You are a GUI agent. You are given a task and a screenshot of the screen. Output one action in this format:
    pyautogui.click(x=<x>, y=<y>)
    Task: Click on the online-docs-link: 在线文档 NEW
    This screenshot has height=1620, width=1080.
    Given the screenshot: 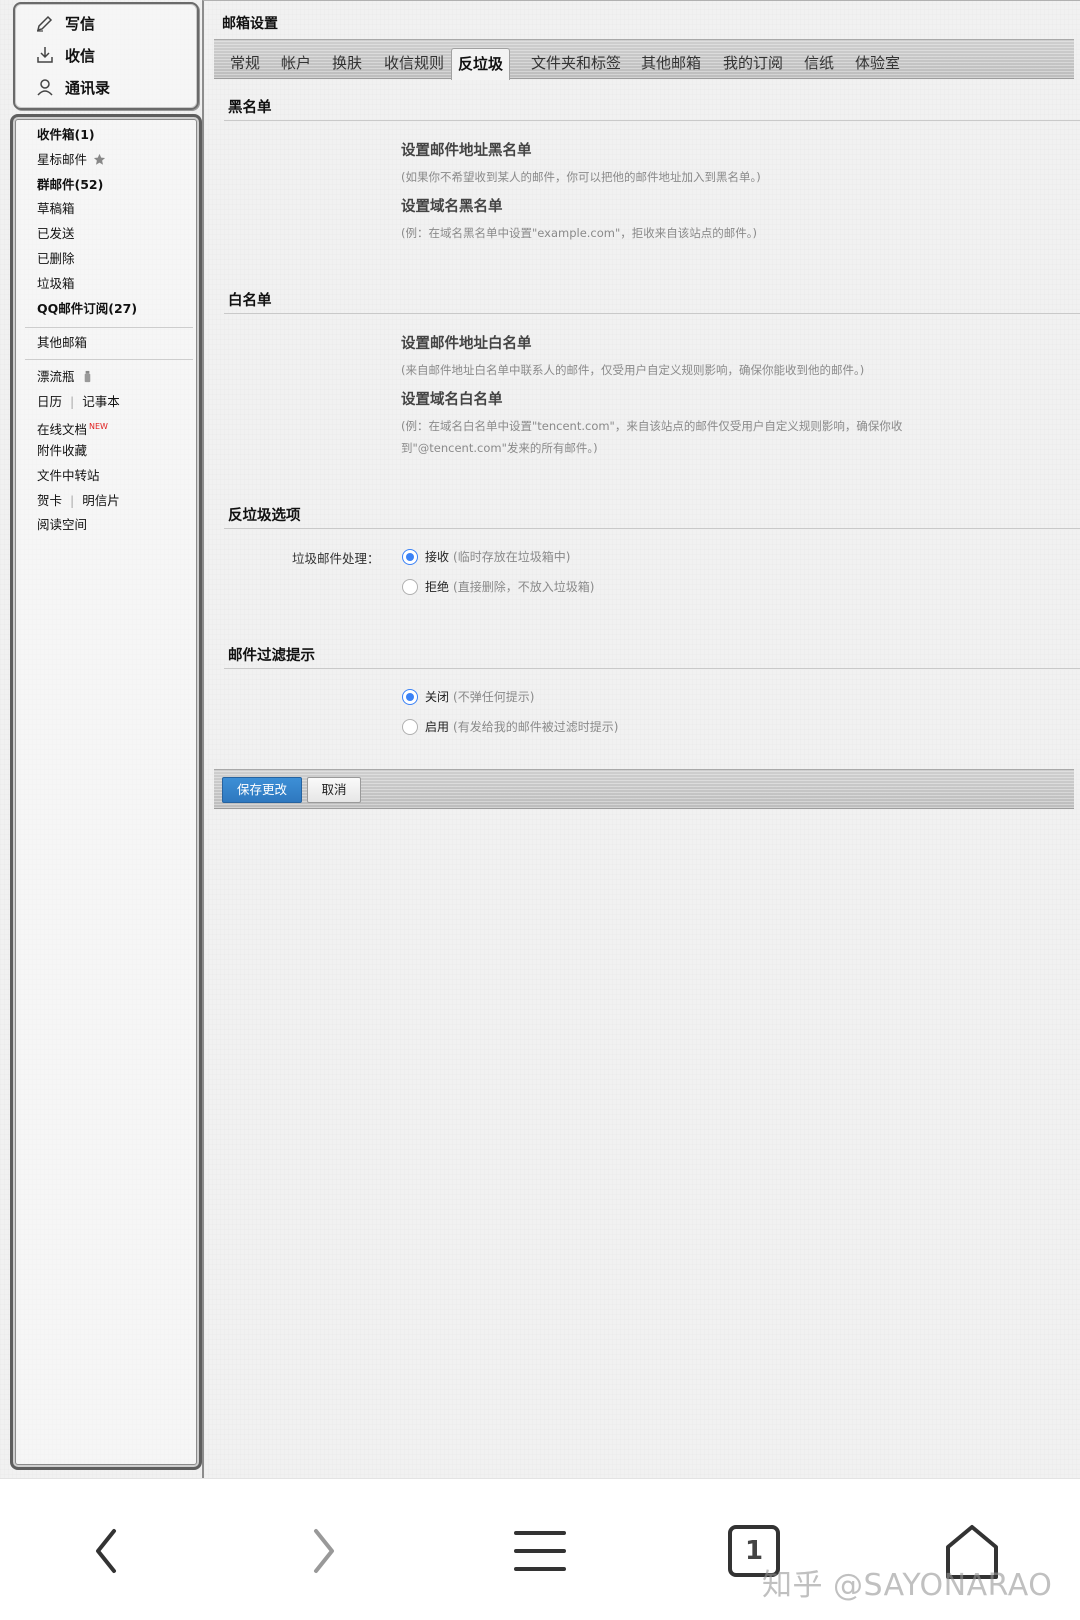 What is the action you would take?
    pyautogui.click(x=72, y=427)
    